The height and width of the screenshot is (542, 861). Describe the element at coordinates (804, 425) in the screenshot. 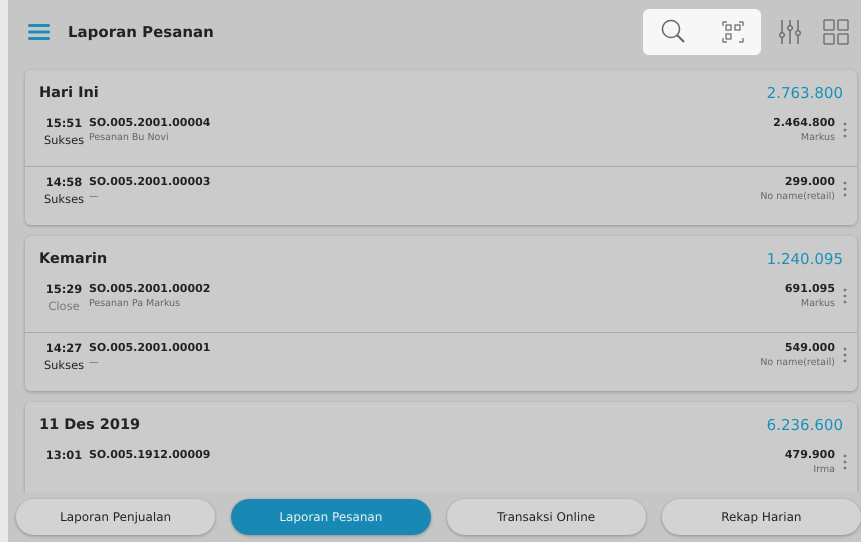

I see `group-total: 6.236.600` at that location.